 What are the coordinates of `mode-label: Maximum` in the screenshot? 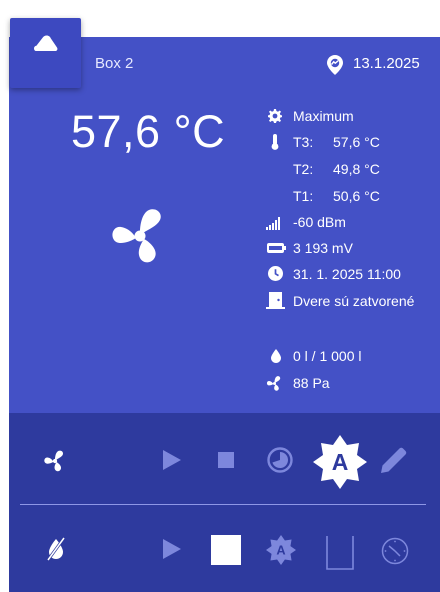 It's located at (323, 116).